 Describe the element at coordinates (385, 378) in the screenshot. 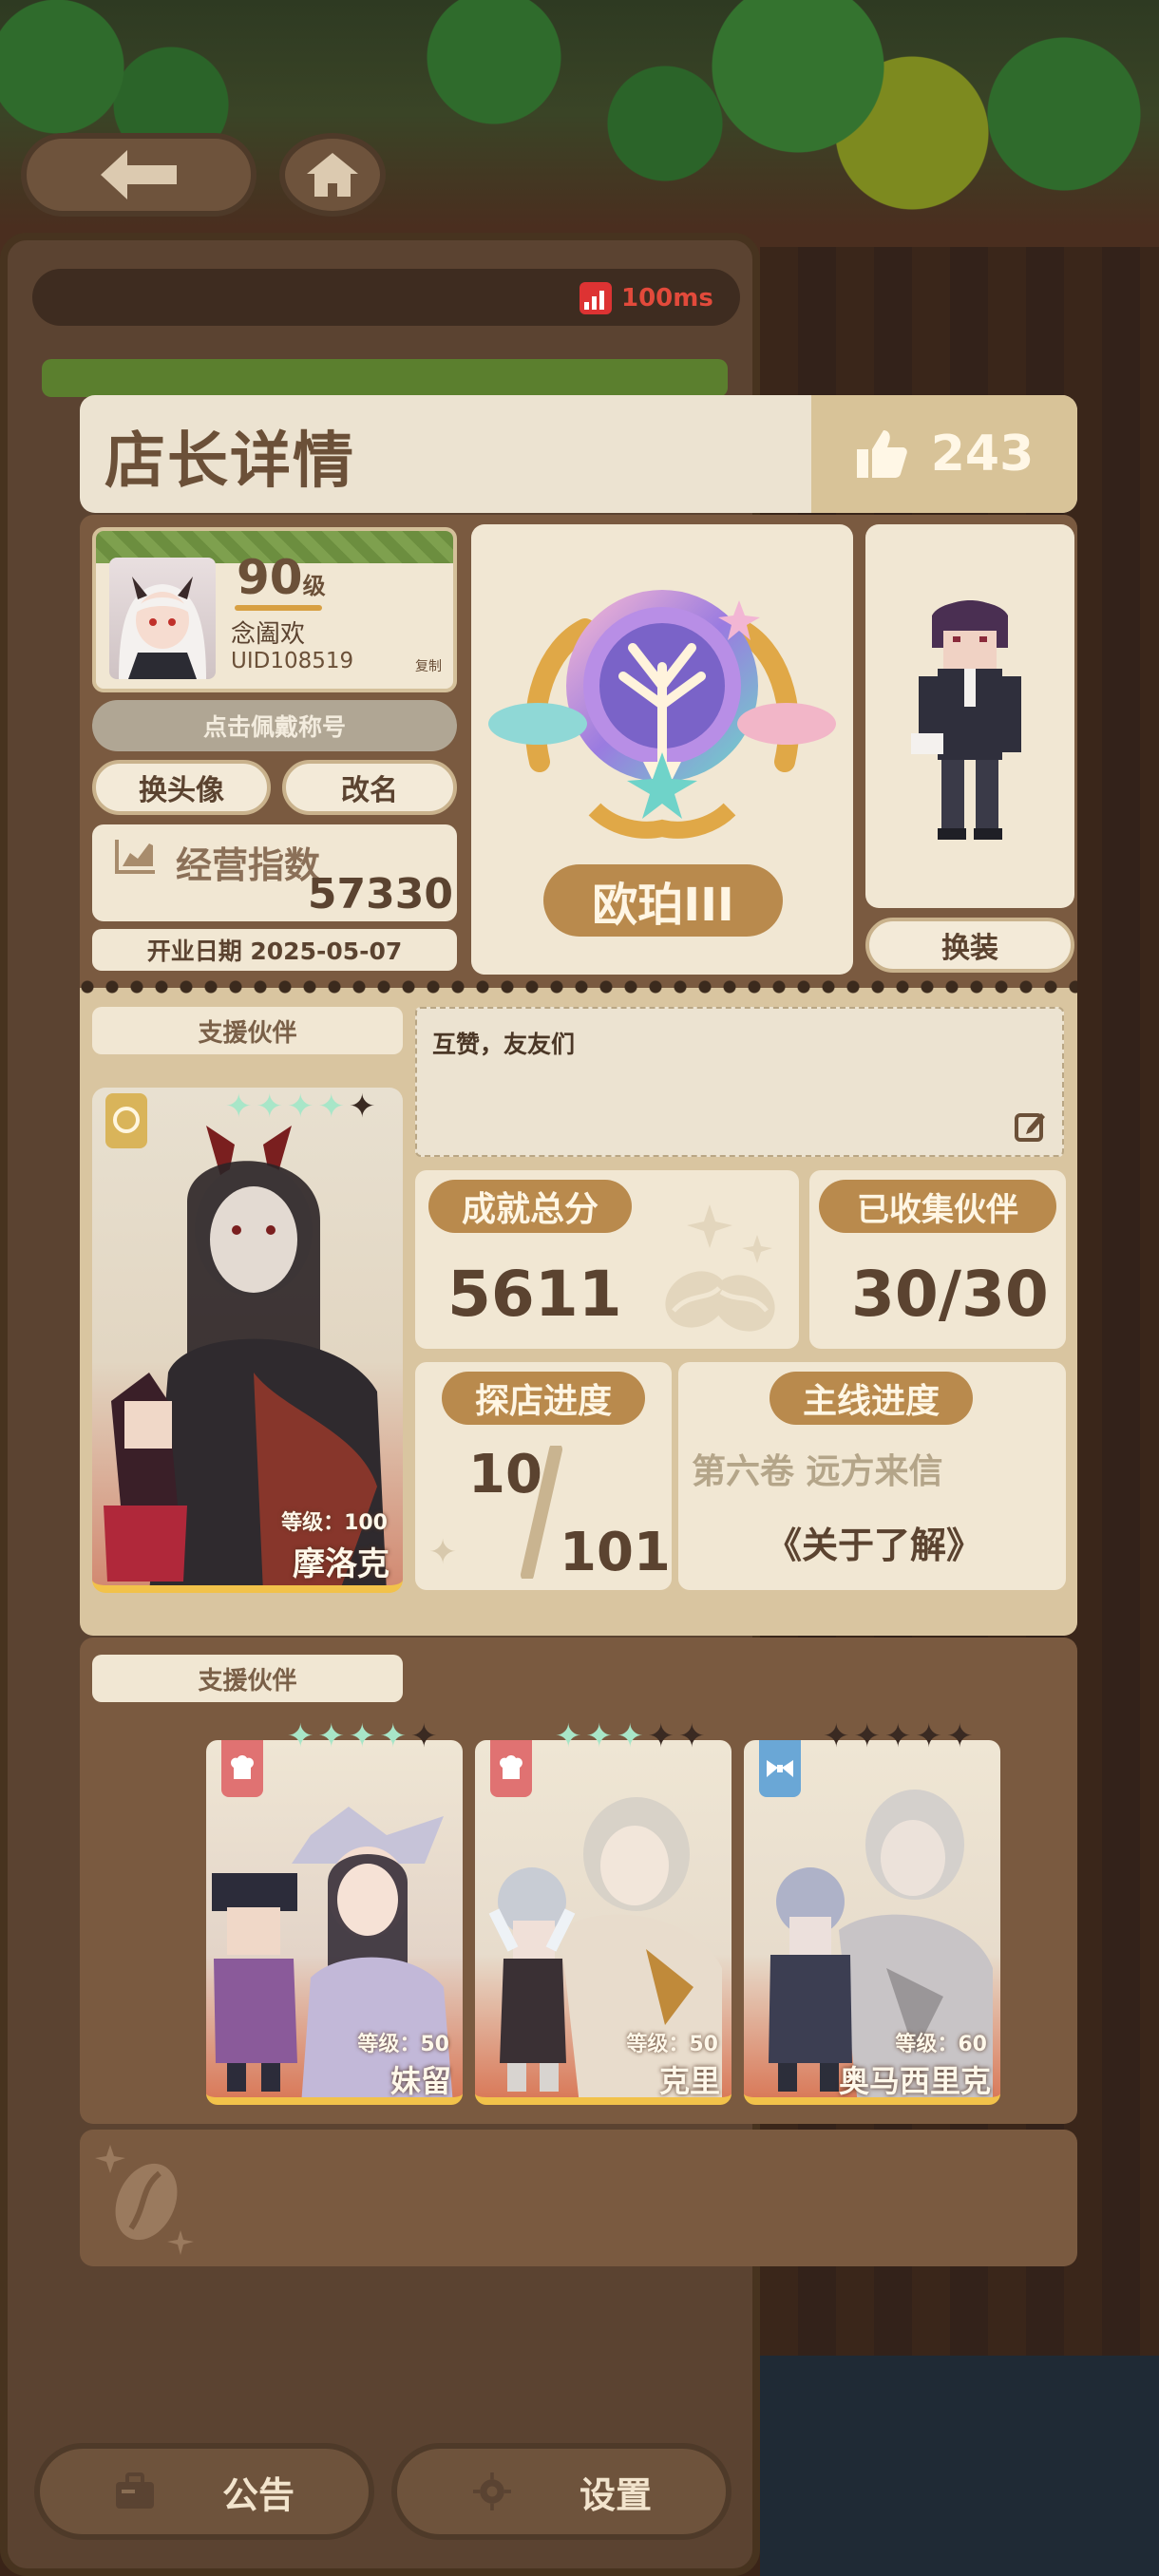

I see `underlying-green-bar` at that location.